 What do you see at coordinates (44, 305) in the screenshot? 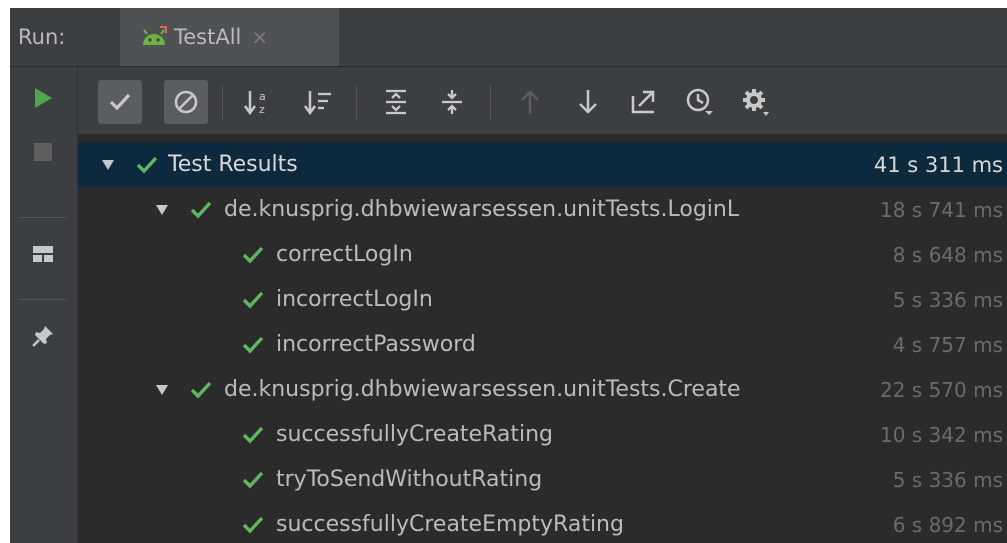
I see `side-toolbar` at bounding box center [44, 305].